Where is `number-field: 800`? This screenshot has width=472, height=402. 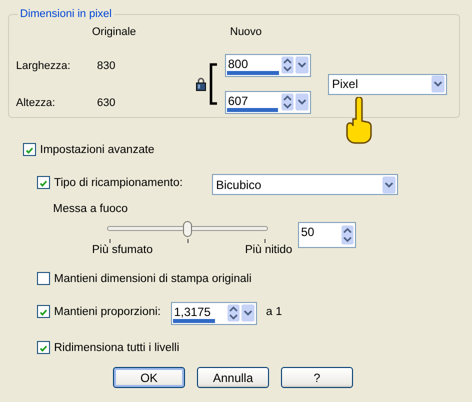 number-field: 800 is located at coordinates (268, 65).